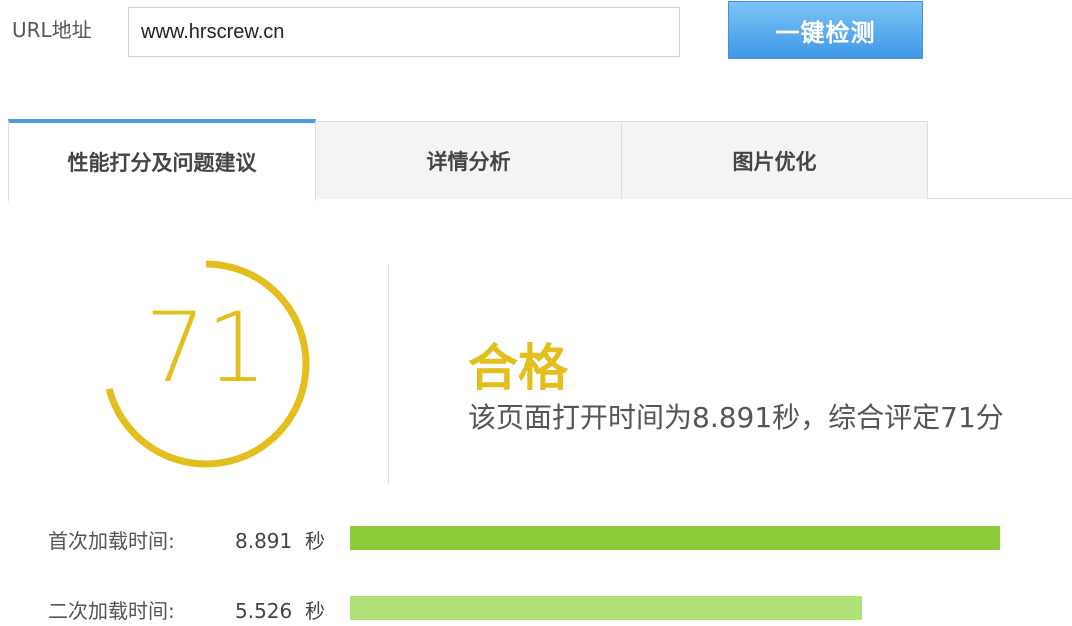  What do you see at coordinates (314, 611) in the screenshot?
I see `second-load-unit: 秒` at bounding box center [314, 611].